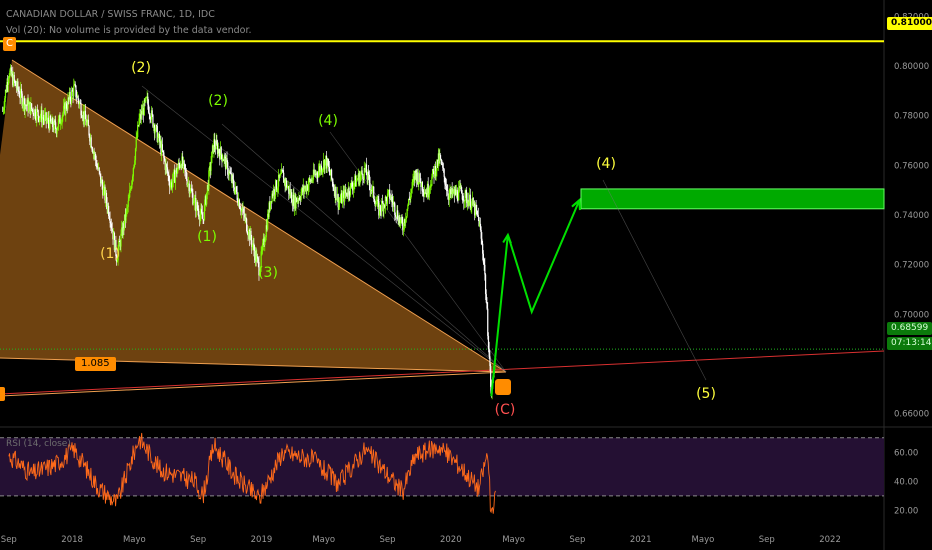 This screenshot has width=932, height=550. What do you see at coordinates (906, 453) in the screenshot?
I see `rsi-axis-label: 60.00` at bounding box center [906, 453].